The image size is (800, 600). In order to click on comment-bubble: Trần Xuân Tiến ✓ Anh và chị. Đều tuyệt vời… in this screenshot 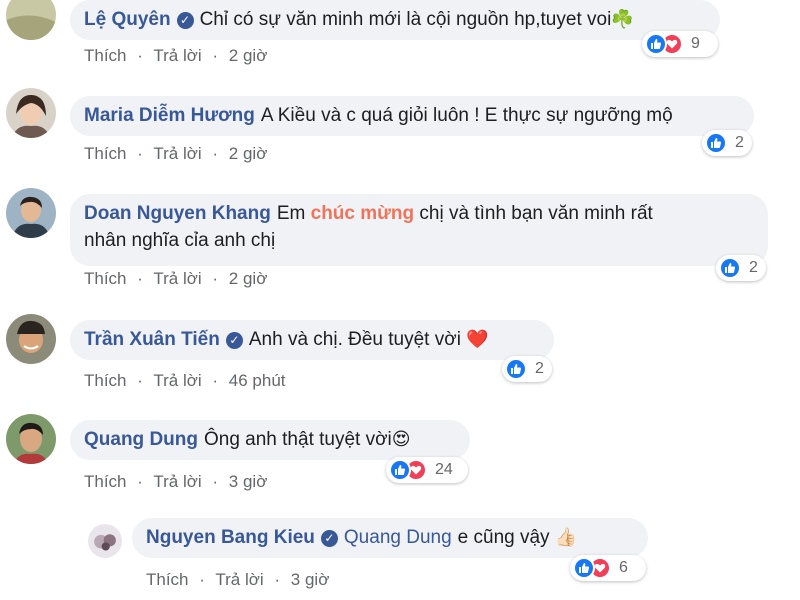, I will do `click(312, 340)`.